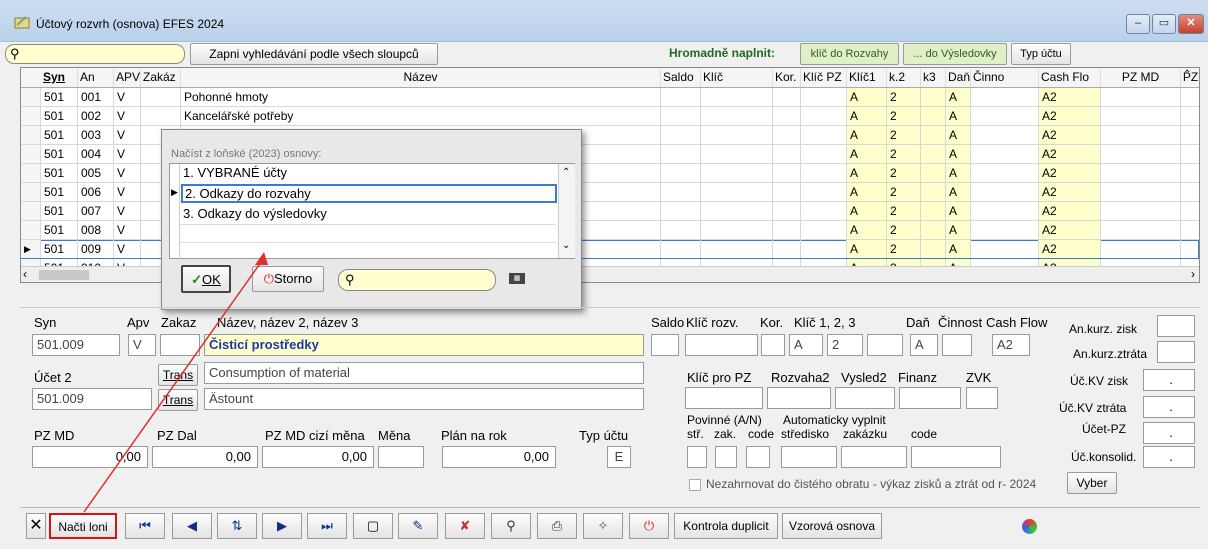 This screenshot has height=549, width=1208. What do you see at coordinates (1169, 380) in the screenshot?
I see `kv-zisk-field: .` at bounding box center [1169, 380].